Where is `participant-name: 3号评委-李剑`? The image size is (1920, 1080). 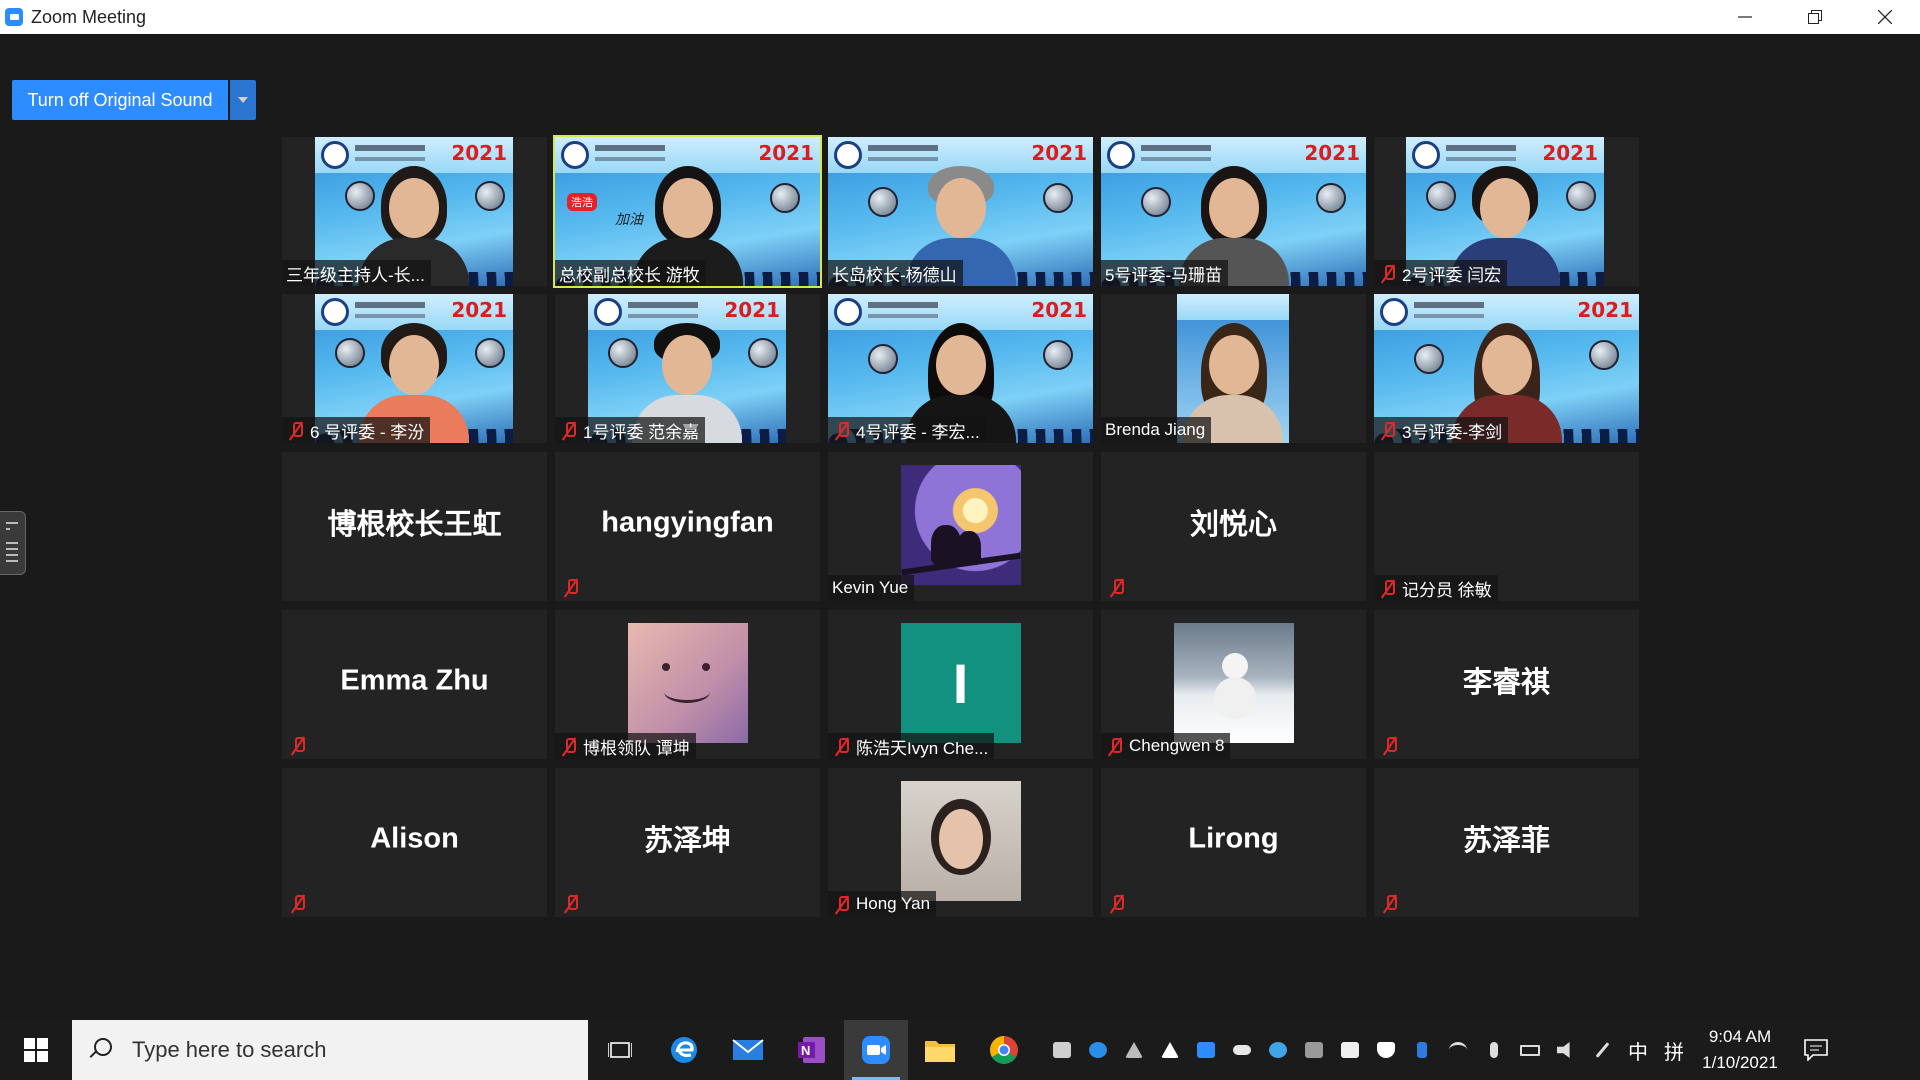
participant-name: 3号评委-李剑 is located at coordinates (1441, 430).